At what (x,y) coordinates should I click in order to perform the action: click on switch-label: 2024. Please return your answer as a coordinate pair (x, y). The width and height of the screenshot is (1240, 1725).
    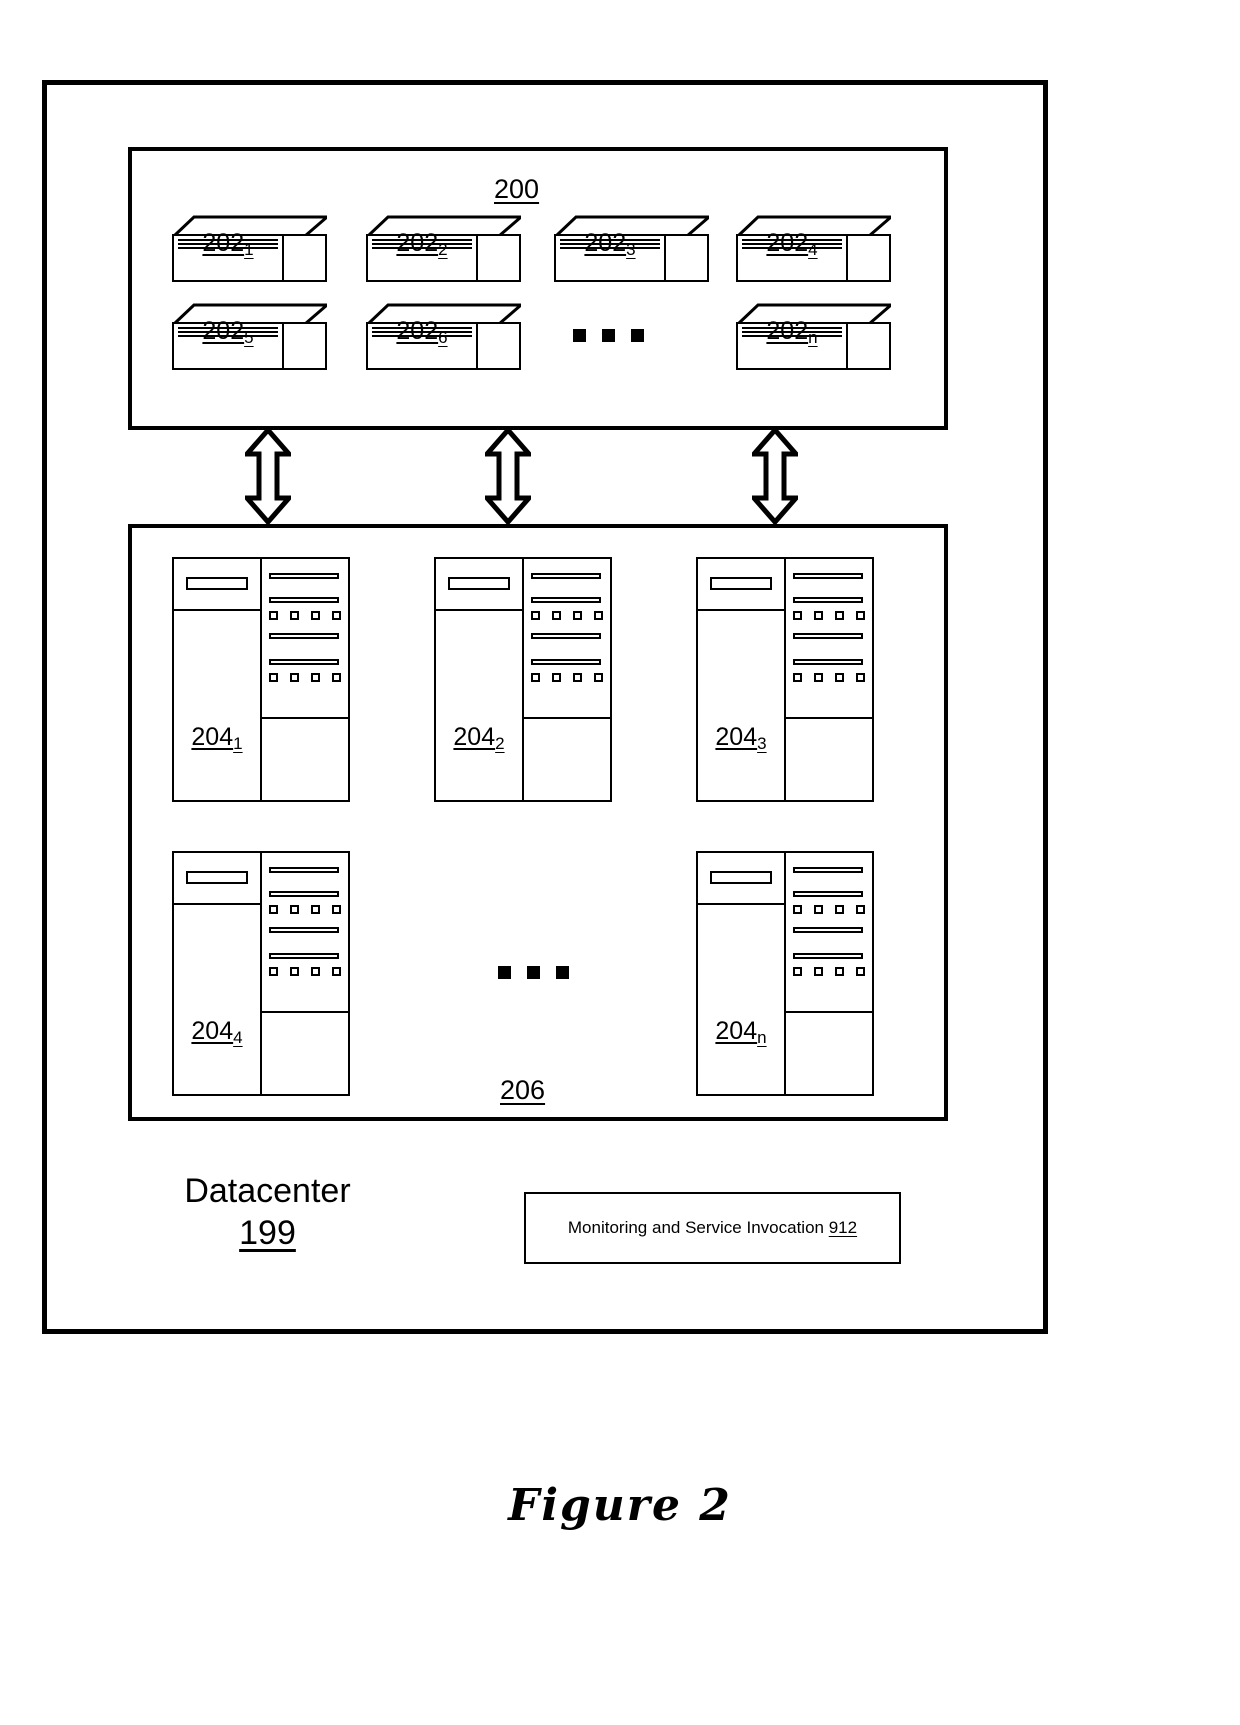
    Looking at the image, I should click on (792, 244).